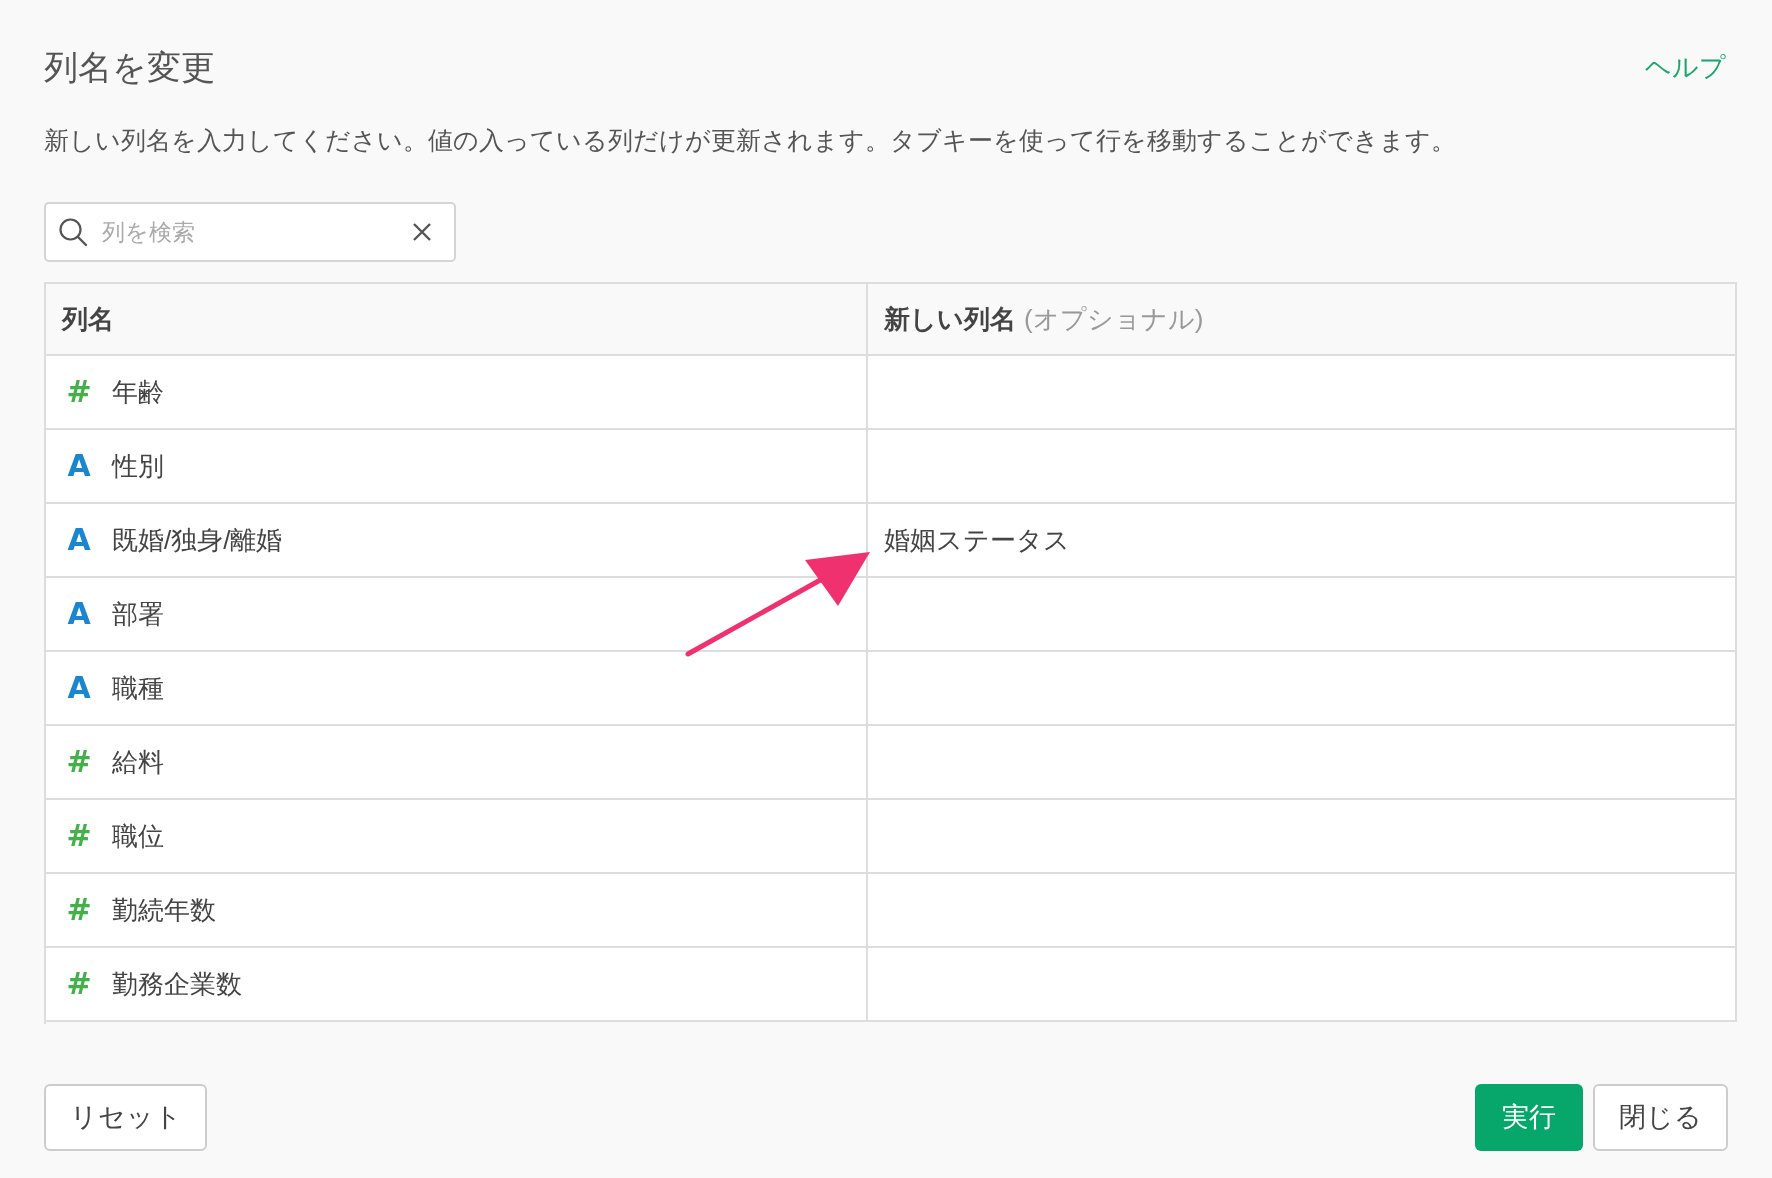 Image resolution: width=1772 pixels, height=1178 pixels. I want to click on close-button: 閉じる, so click(1660, 1117).